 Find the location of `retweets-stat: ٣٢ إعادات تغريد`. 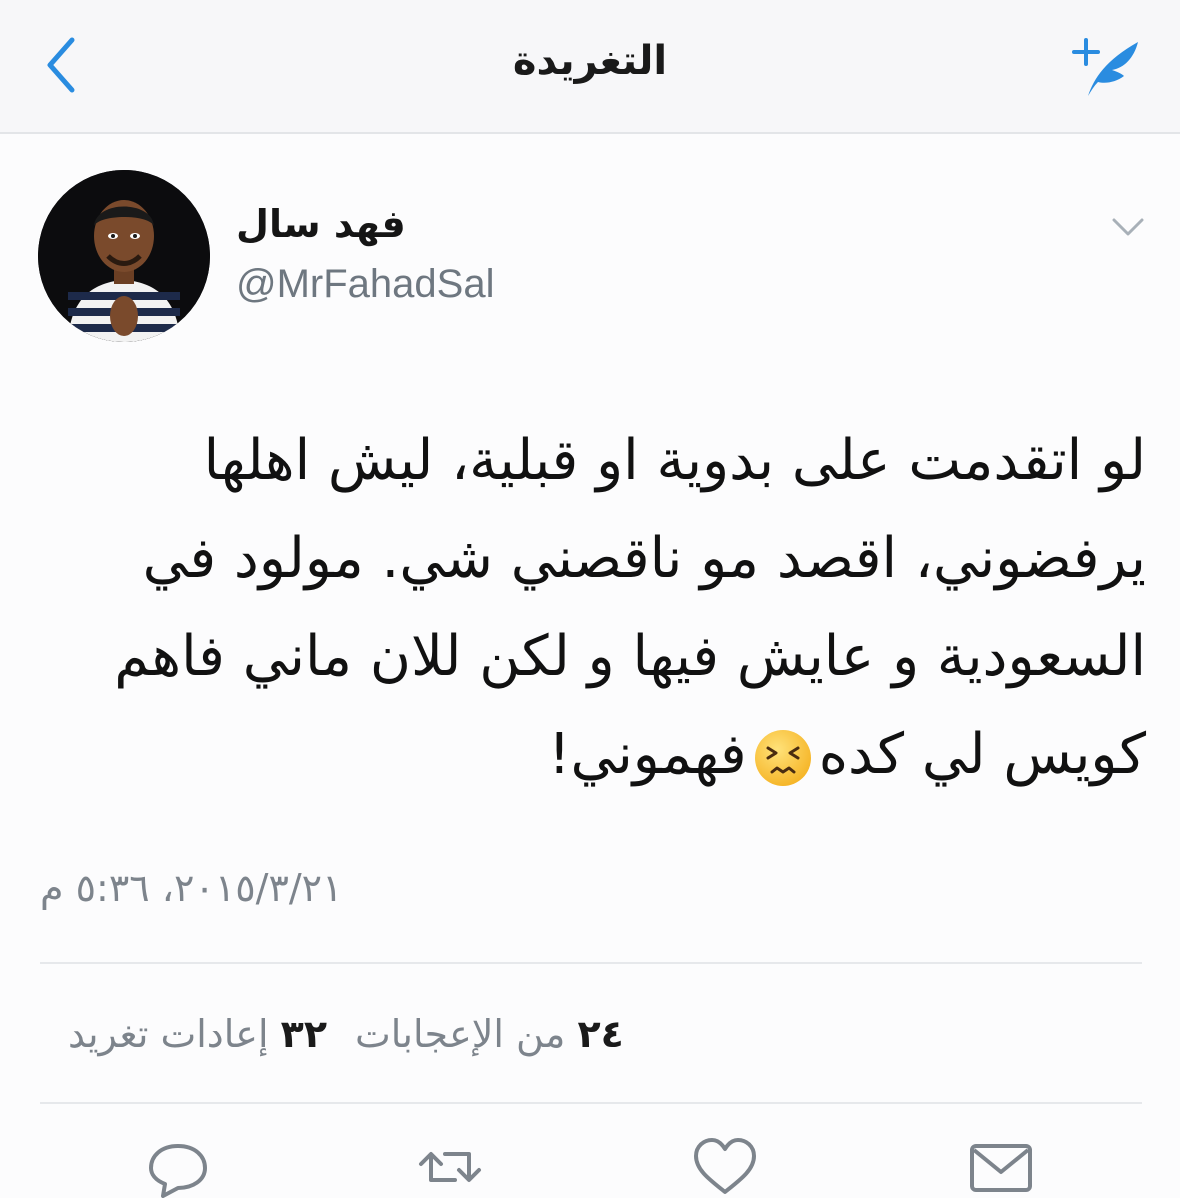

retweets-stat: ٣٢ إعادات تغريد is located at coordinates (197, 1034).